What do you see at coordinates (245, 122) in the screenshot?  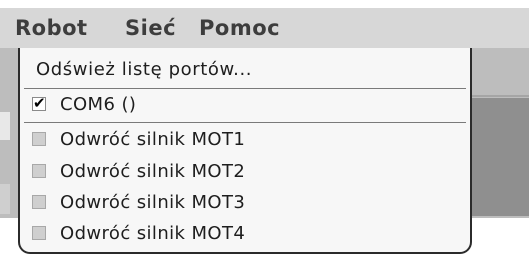 I see `menu-separator` at bounding box center [245, 122].